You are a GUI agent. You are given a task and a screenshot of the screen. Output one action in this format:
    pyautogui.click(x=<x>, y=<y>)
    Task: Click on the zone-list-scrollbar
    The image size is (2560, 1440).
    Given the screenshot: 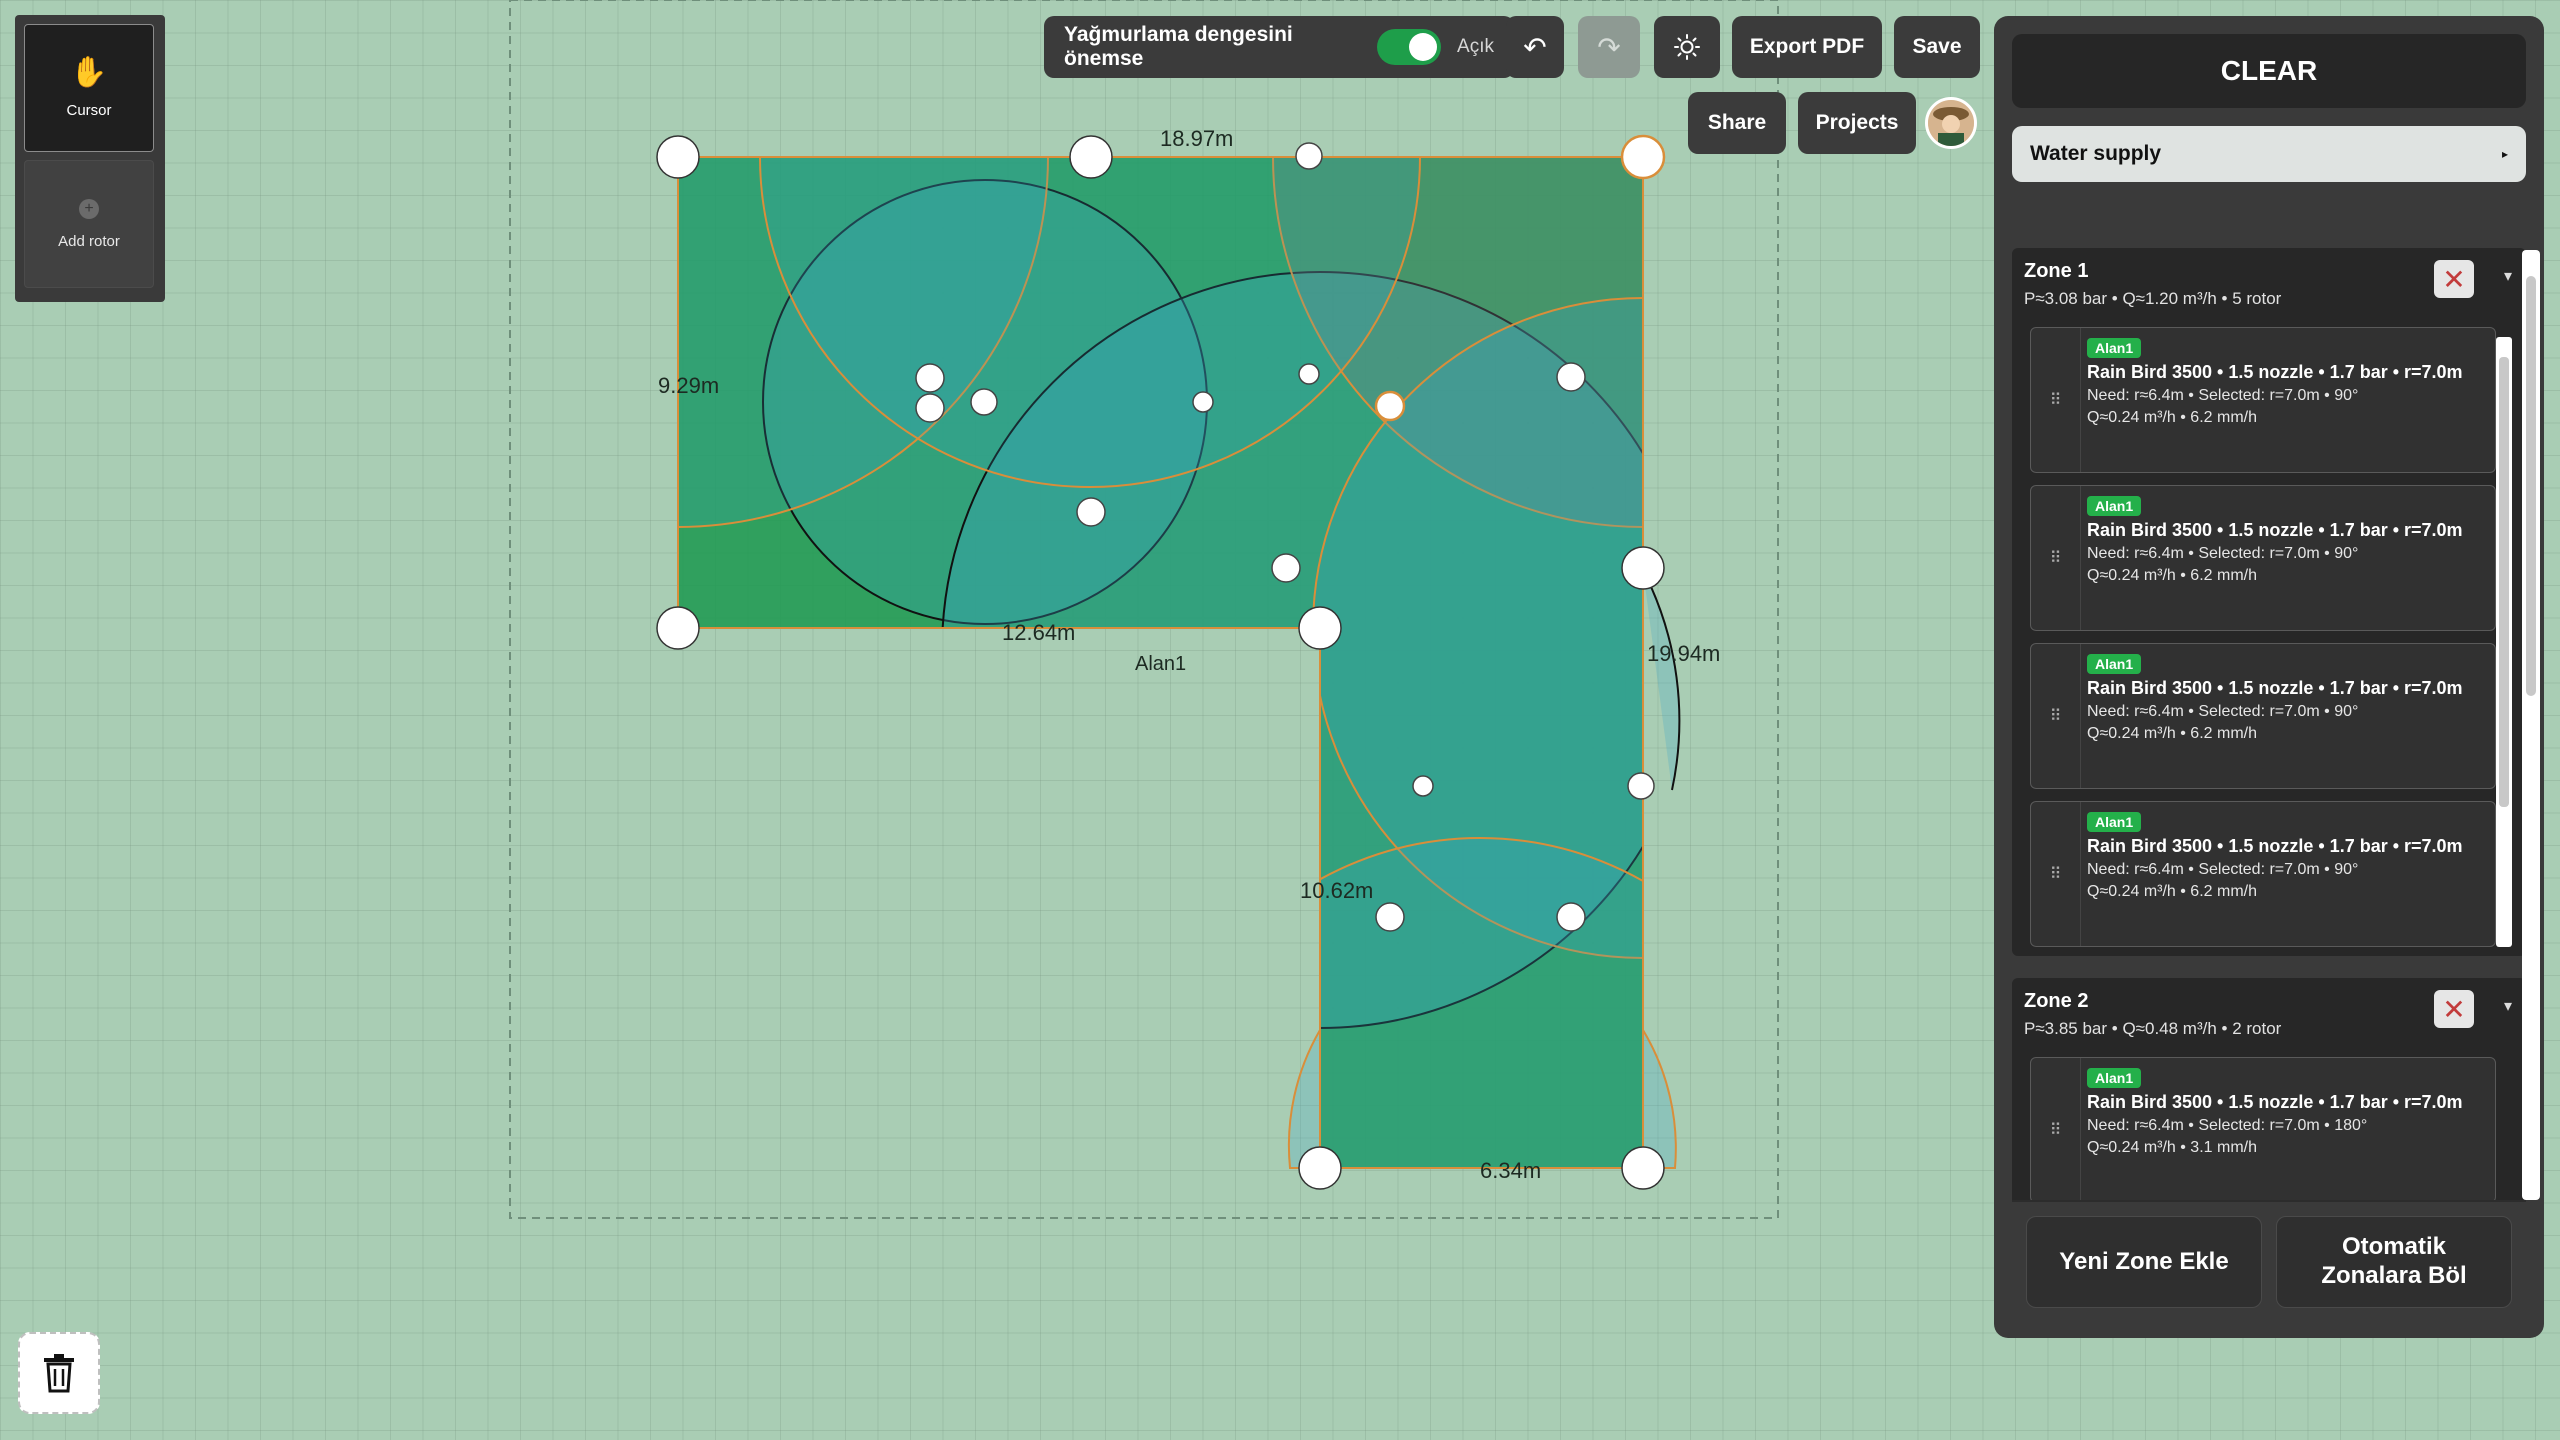 What is the action you would take?
    pyautogui.click(x=2531, y=725)
    